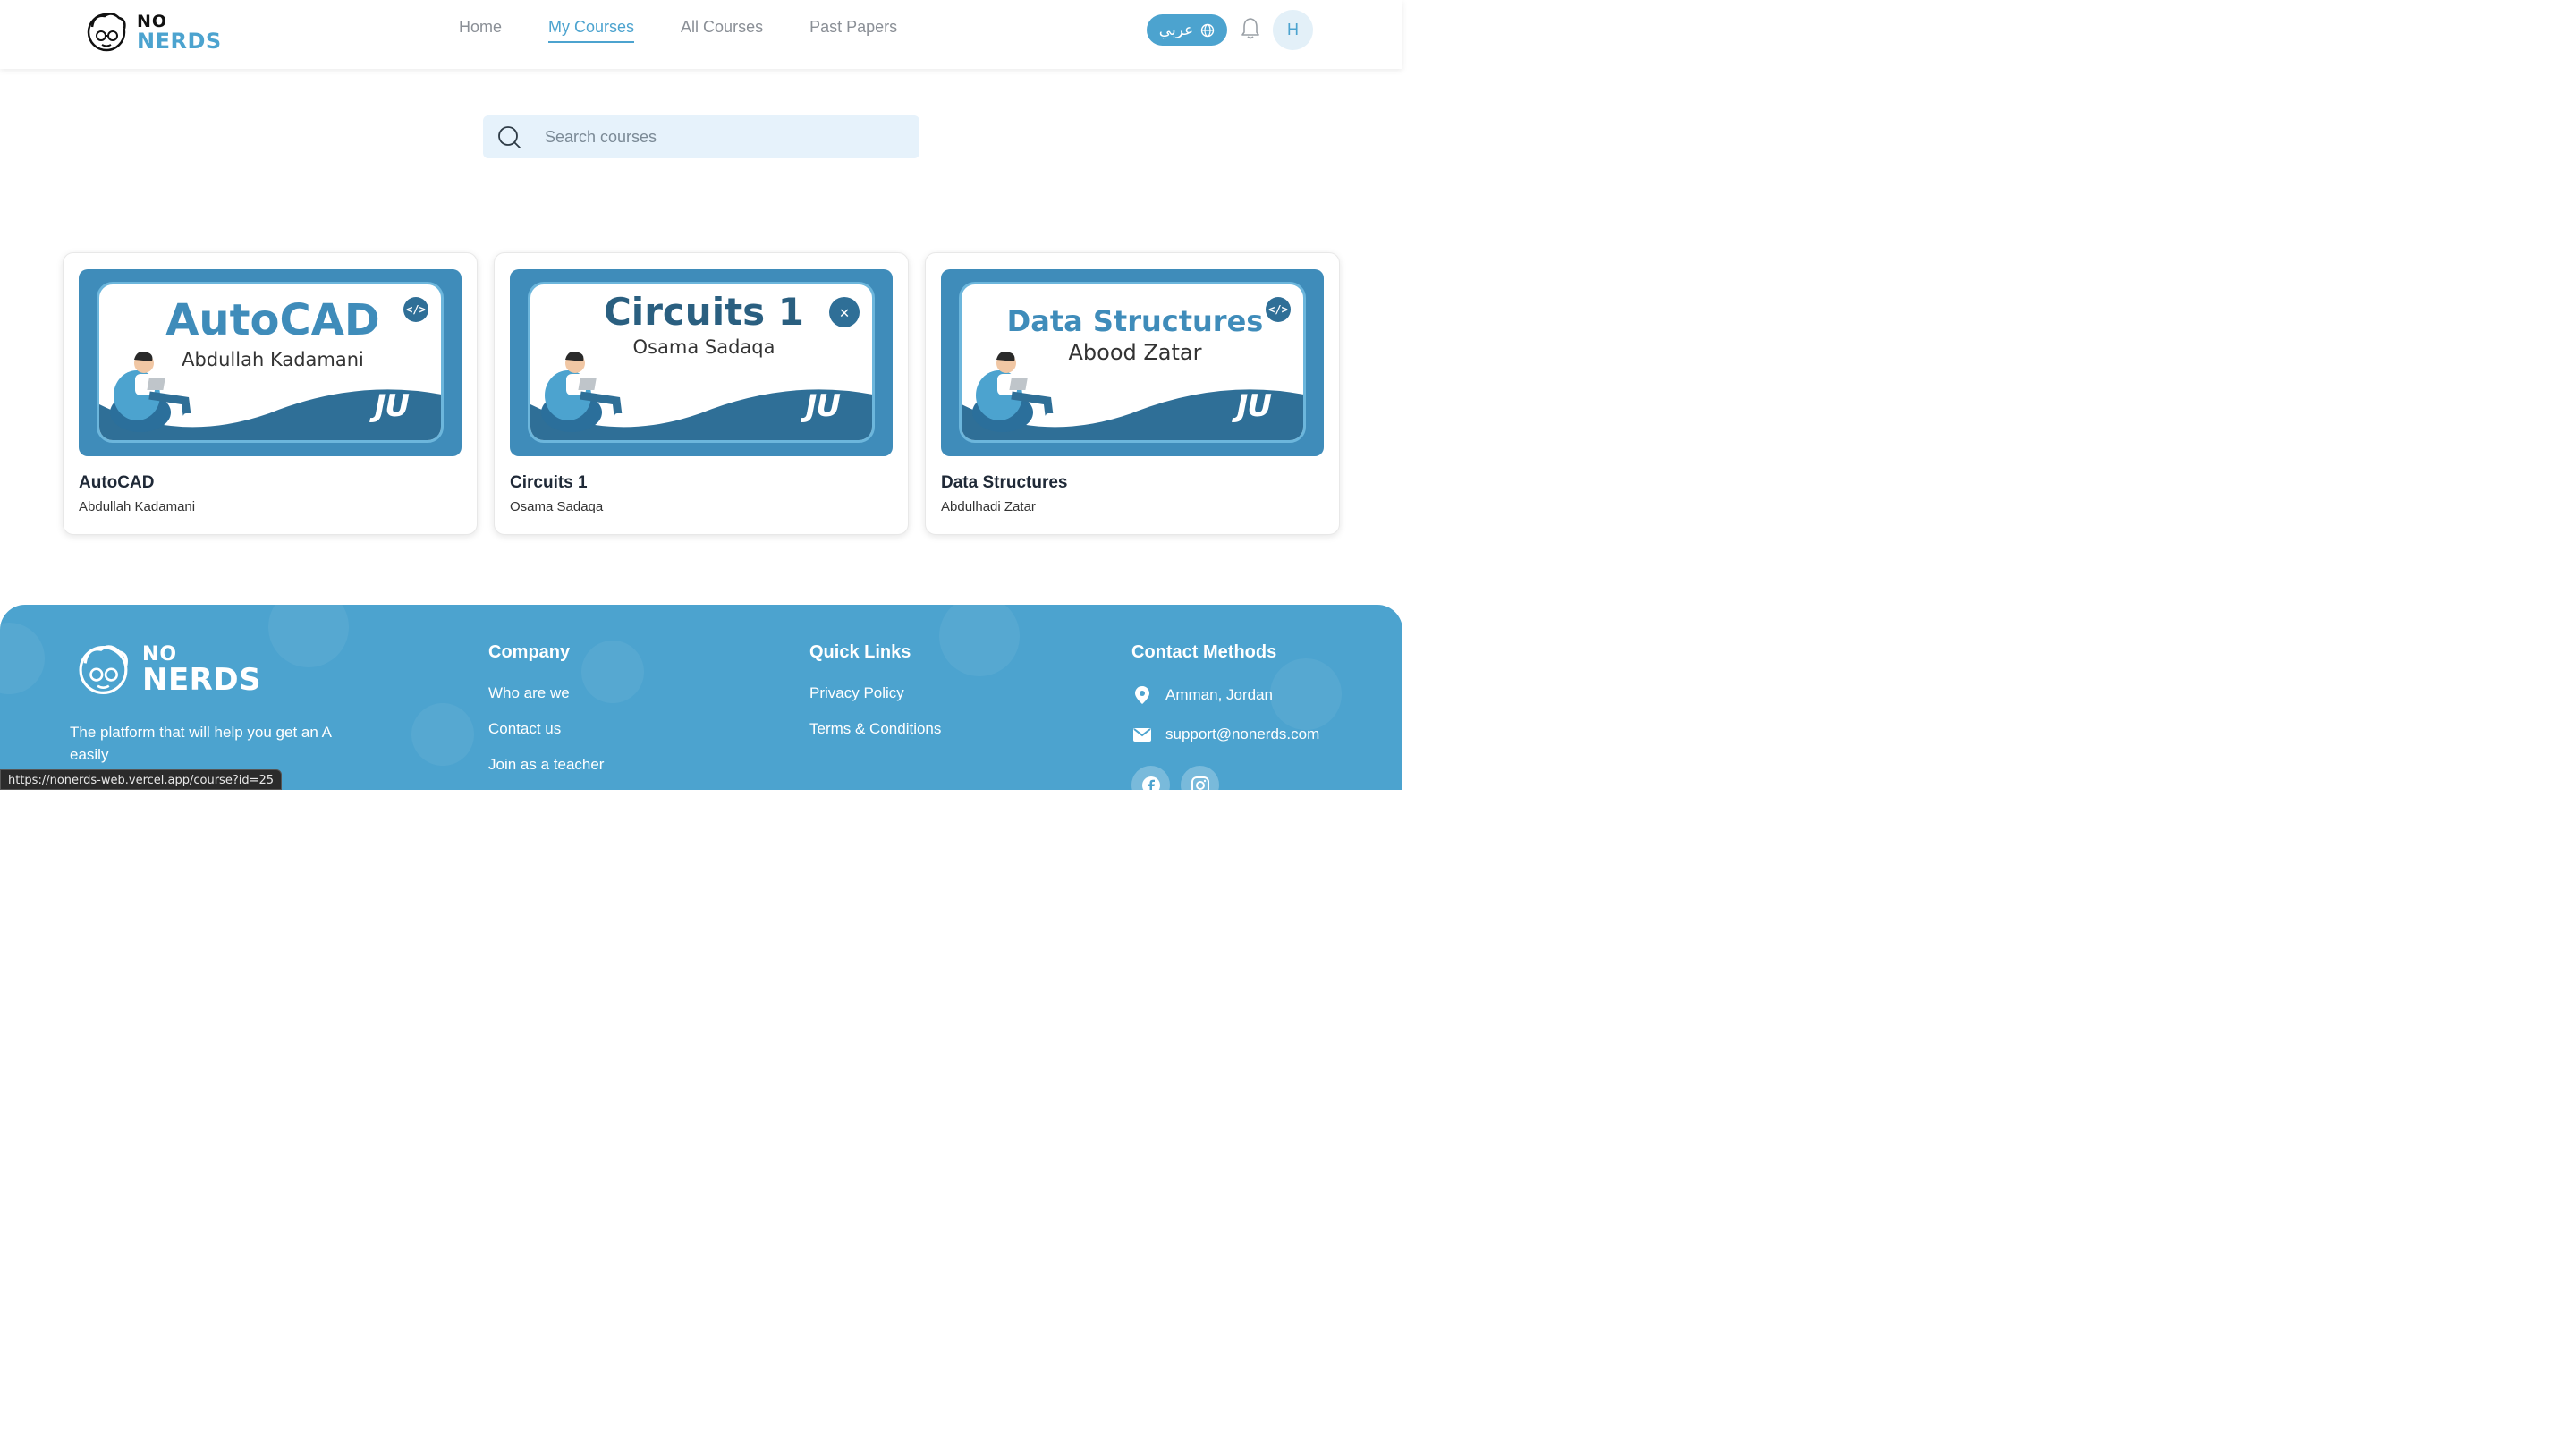 Image resolution: width=2576 pixels, height=1451 pixels. I want to click on location-text: Amman, Jordan, so click(1219, 694).